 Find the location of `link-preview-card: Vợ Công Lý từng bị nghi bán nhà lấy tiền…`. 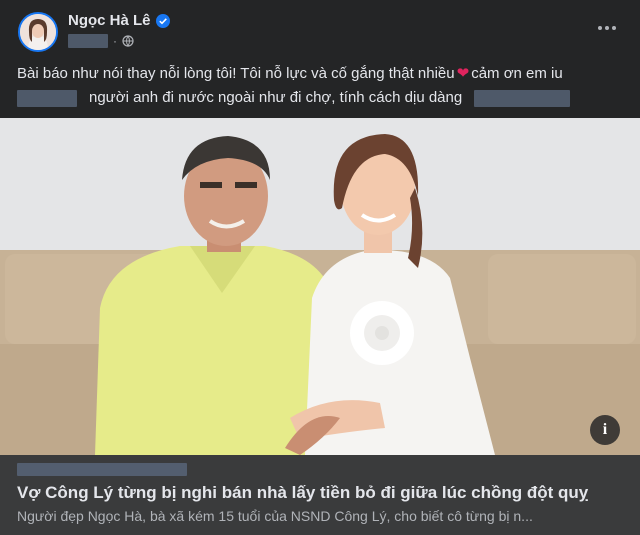

link-preview-card: Vợ Công Lý từng bị nghi bán nhà lấy tiền… is located at coordinates (320, 495).